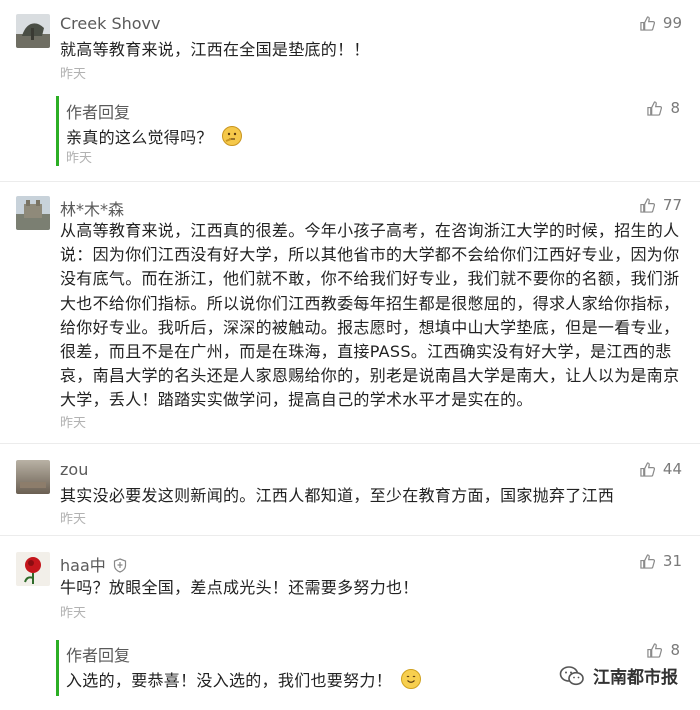  Describe the element at coordinates (411, 679) in the screenshot. I see `smile-face-icon` at that location.